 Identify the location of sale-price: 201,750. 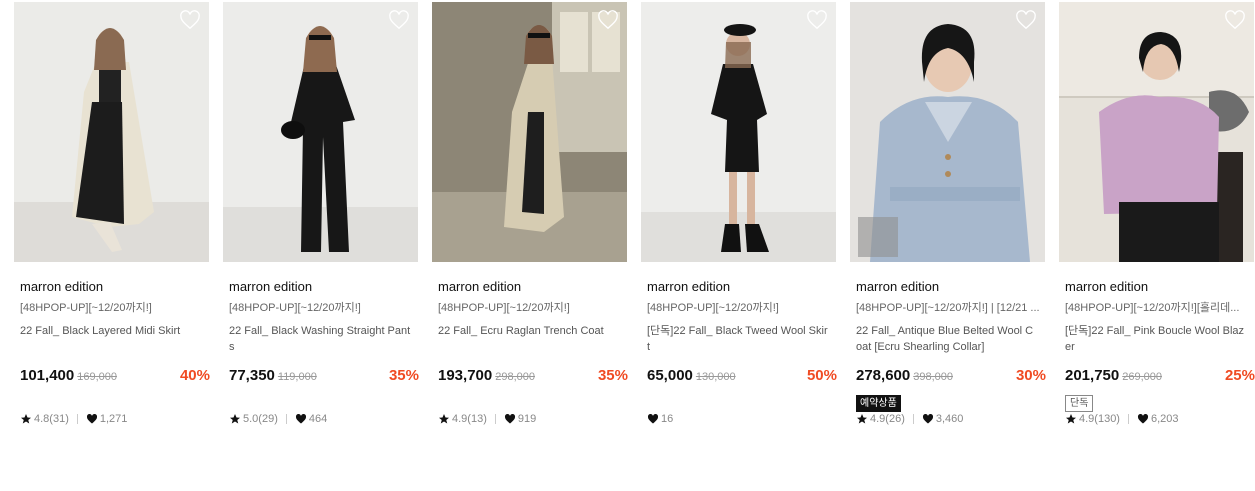
(1092, 375).